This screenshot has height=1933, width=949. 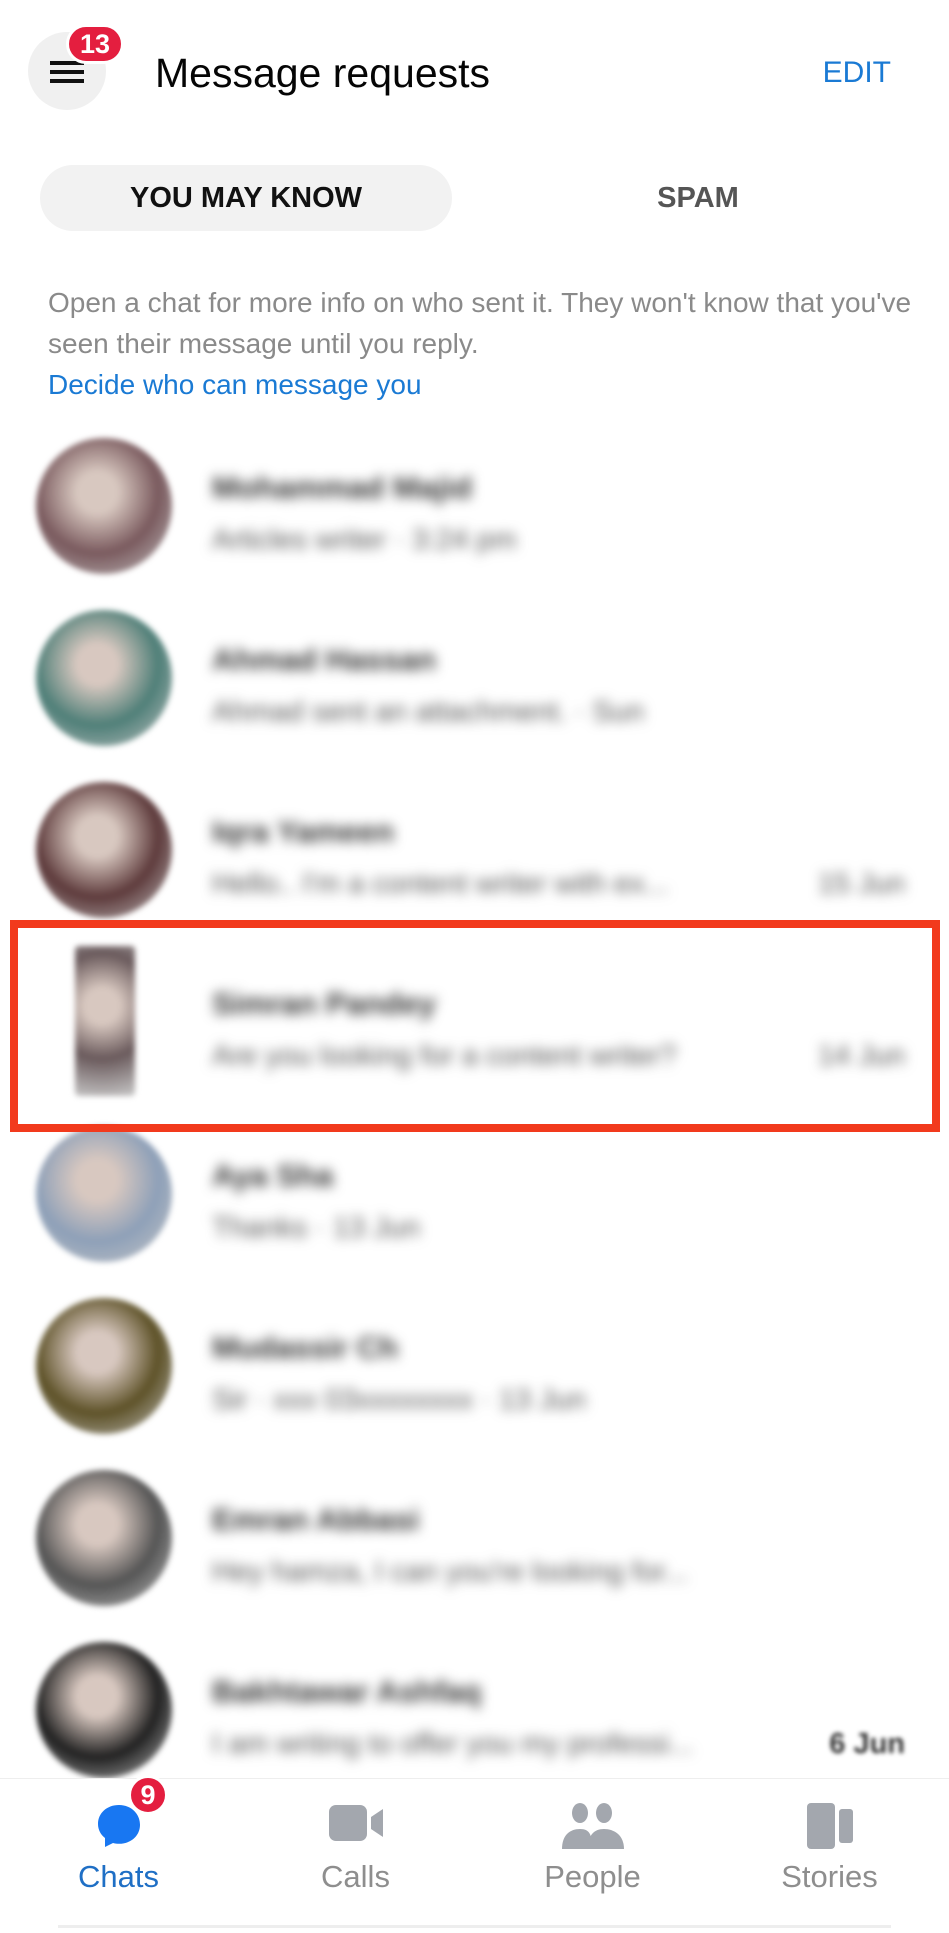 What do you see at coordinates (475, 1026) in the screenshot?
I see `highlight-box` at bounding box center [475, 1026].